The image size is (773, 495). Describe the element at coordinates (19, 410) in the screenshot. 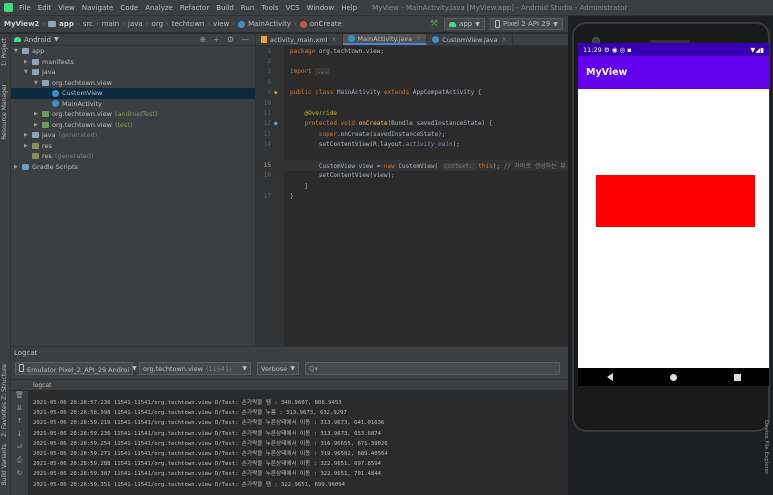

I see `scroll-to-end-icon: ⇊` at that location.